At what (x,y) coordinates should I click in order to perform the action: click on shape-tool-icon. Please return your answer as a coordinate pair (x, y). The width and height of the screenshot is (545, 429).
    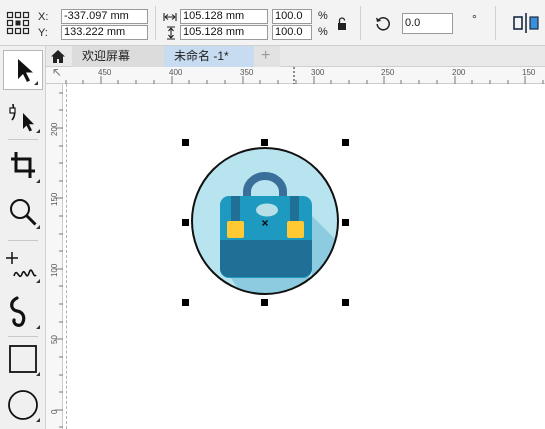
    Looking at the image, I should click on (24, 118).